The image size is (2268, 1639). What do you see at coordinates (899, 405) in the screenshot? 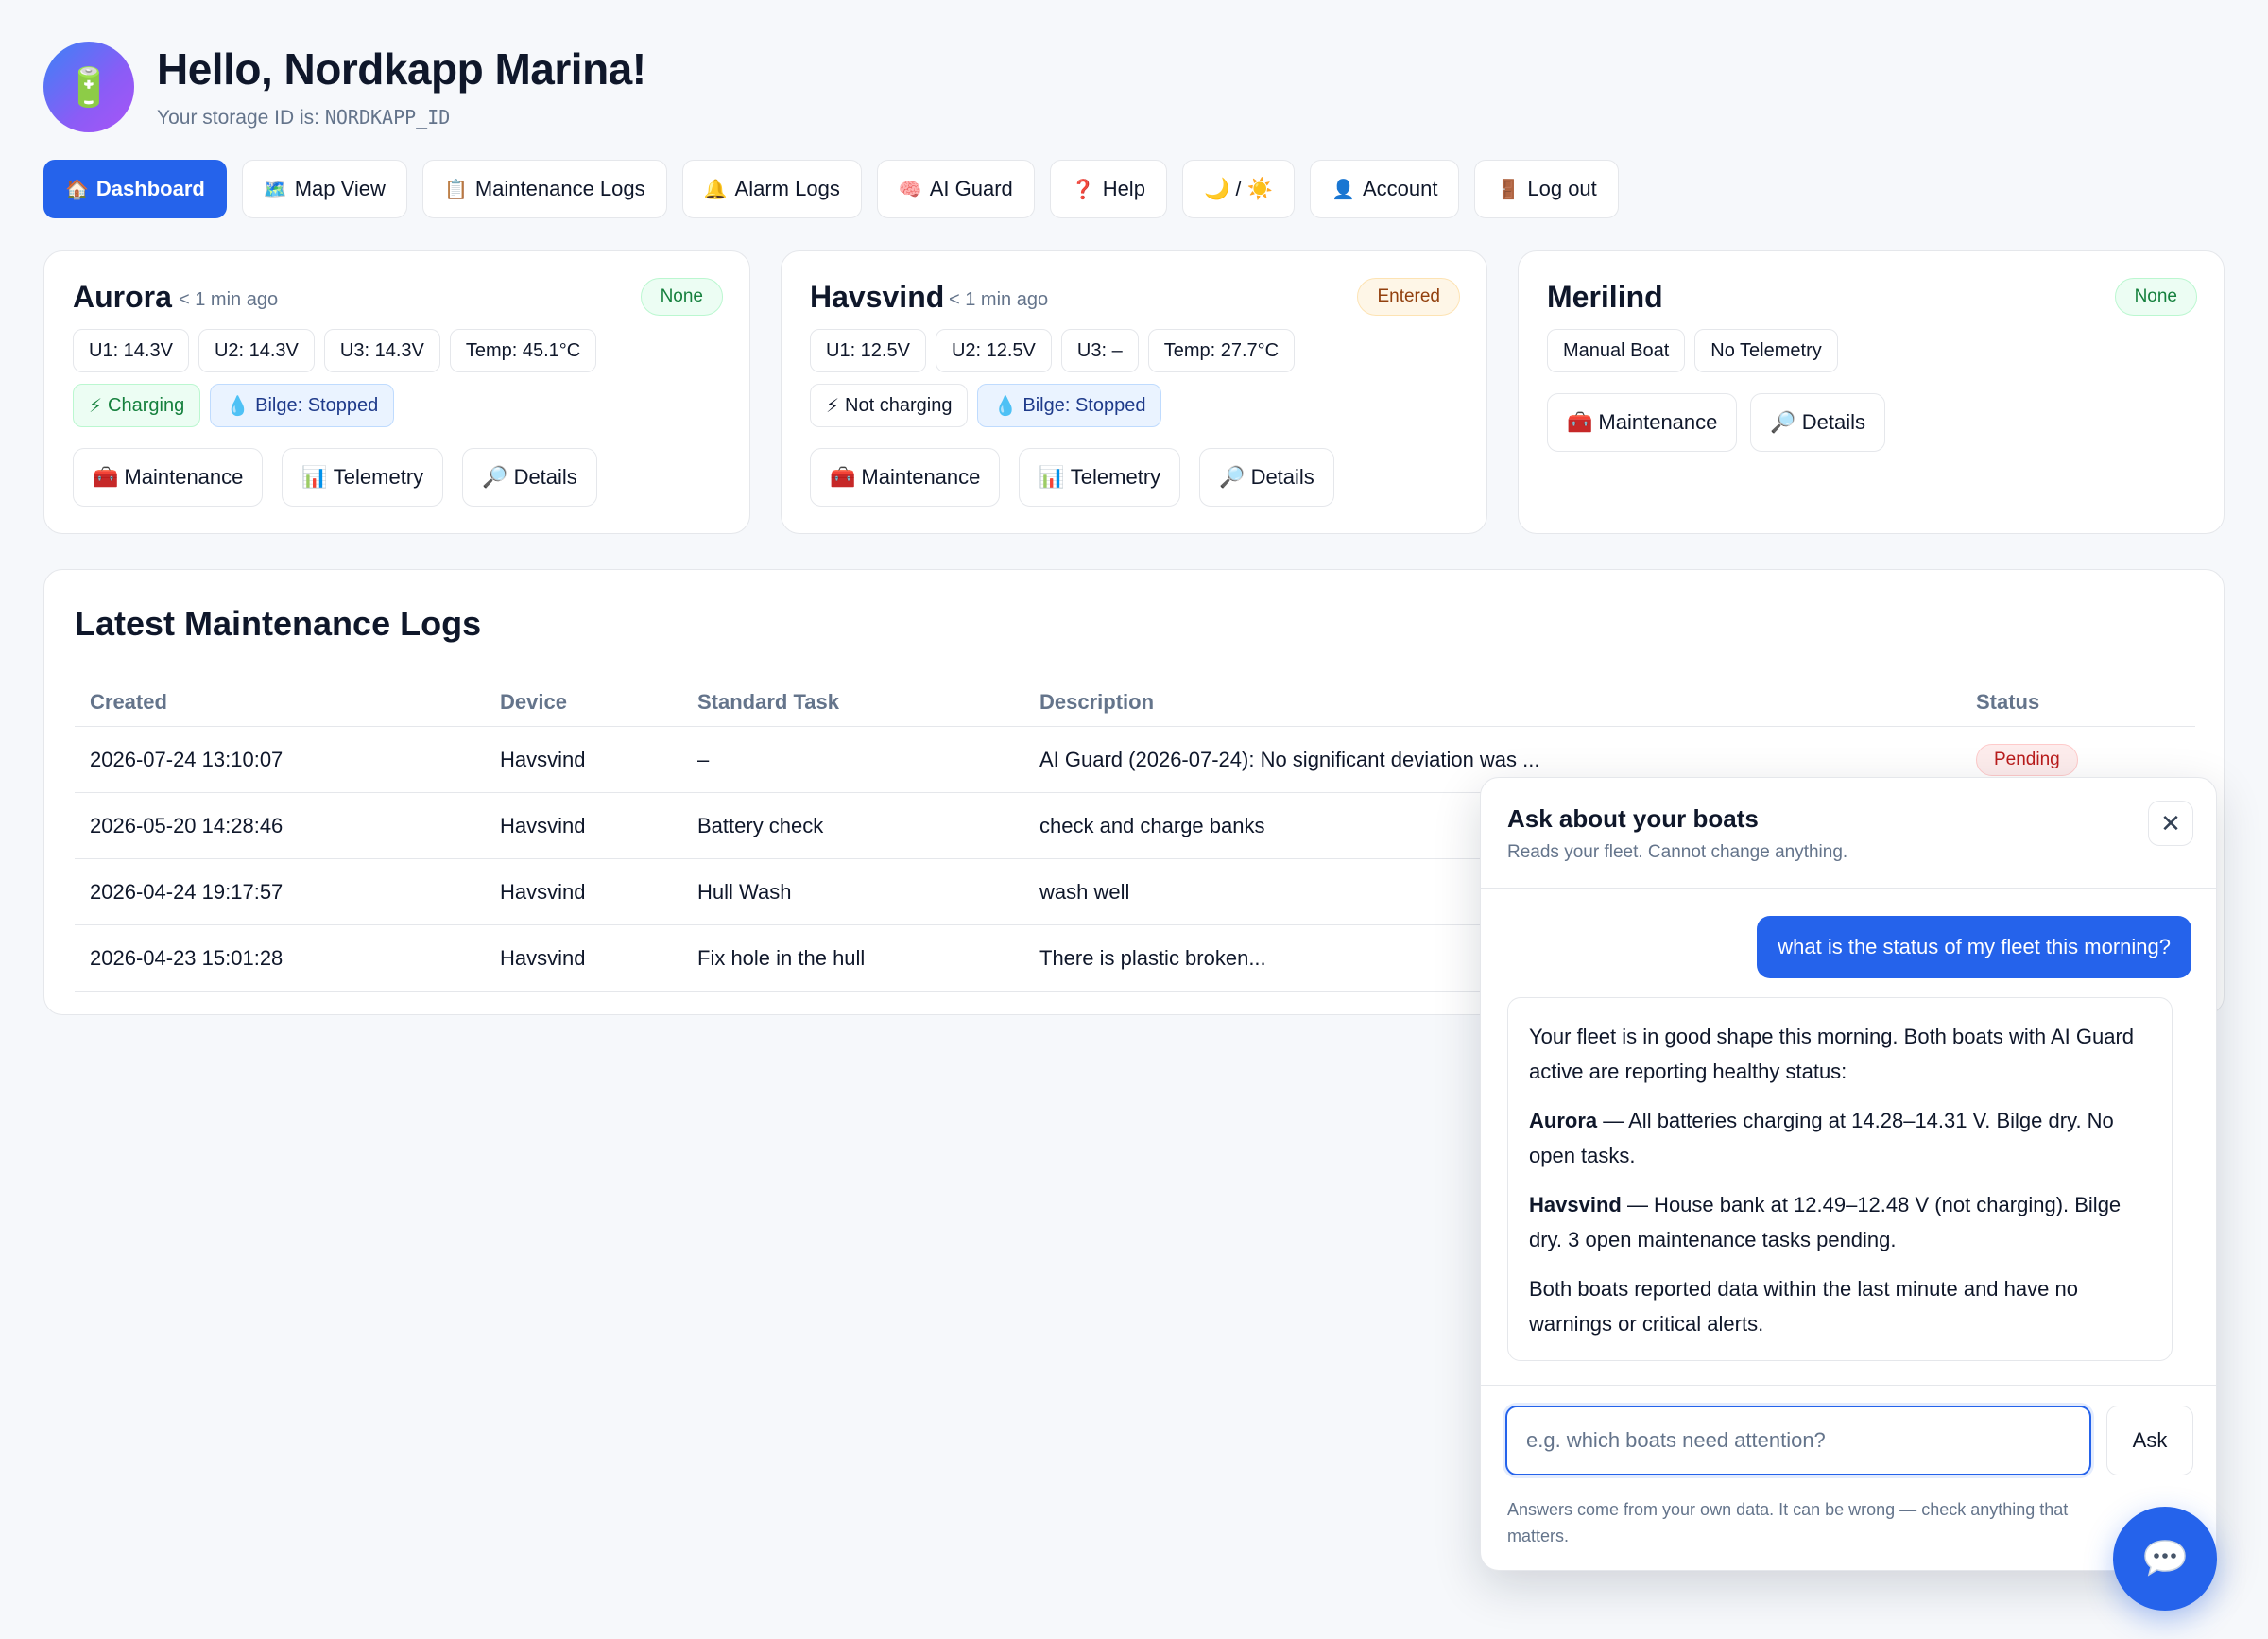
I see `charging-label: Not charging` at bounding box center [899, 405].